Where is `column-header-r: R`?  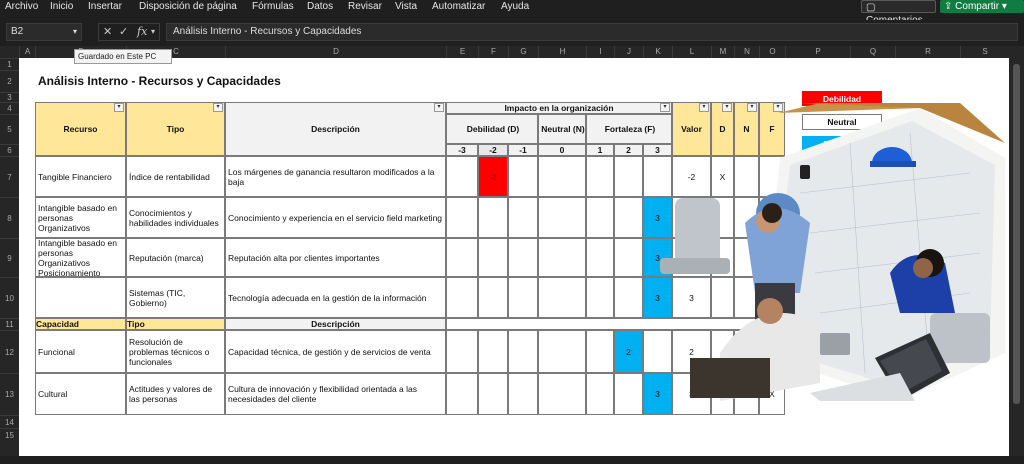 column-header-r: R is located at coordinates (927, 52).